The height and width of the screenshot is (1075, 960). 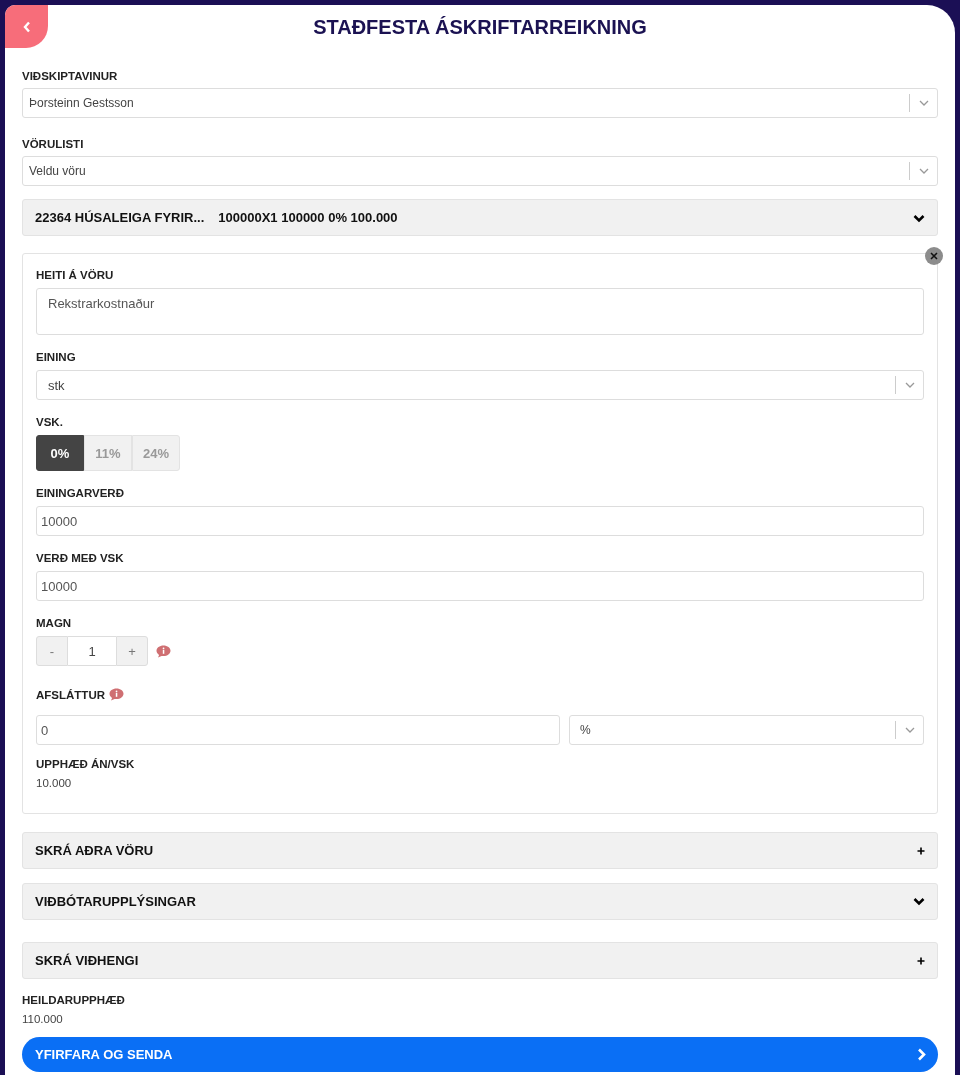 I want to click on field-label: VSK., so click(x=50, y=422).